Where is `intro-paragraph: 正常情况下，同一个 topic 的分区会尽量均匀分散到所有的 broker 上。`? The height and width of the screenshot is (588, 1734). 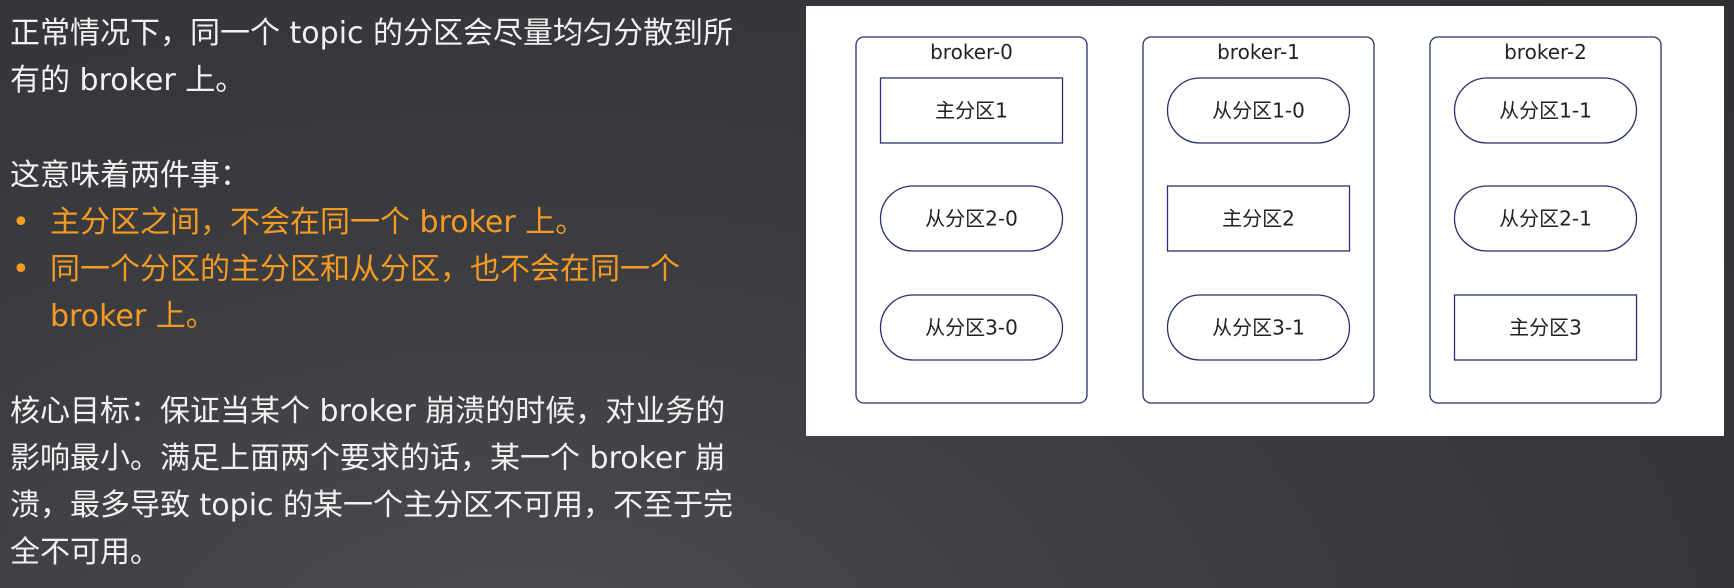 intro-paragraph: 正常情况下，同一个 topic 的分区会尽量均匀分散到所有的 broker 上。 is located at coordinates (372, 57).